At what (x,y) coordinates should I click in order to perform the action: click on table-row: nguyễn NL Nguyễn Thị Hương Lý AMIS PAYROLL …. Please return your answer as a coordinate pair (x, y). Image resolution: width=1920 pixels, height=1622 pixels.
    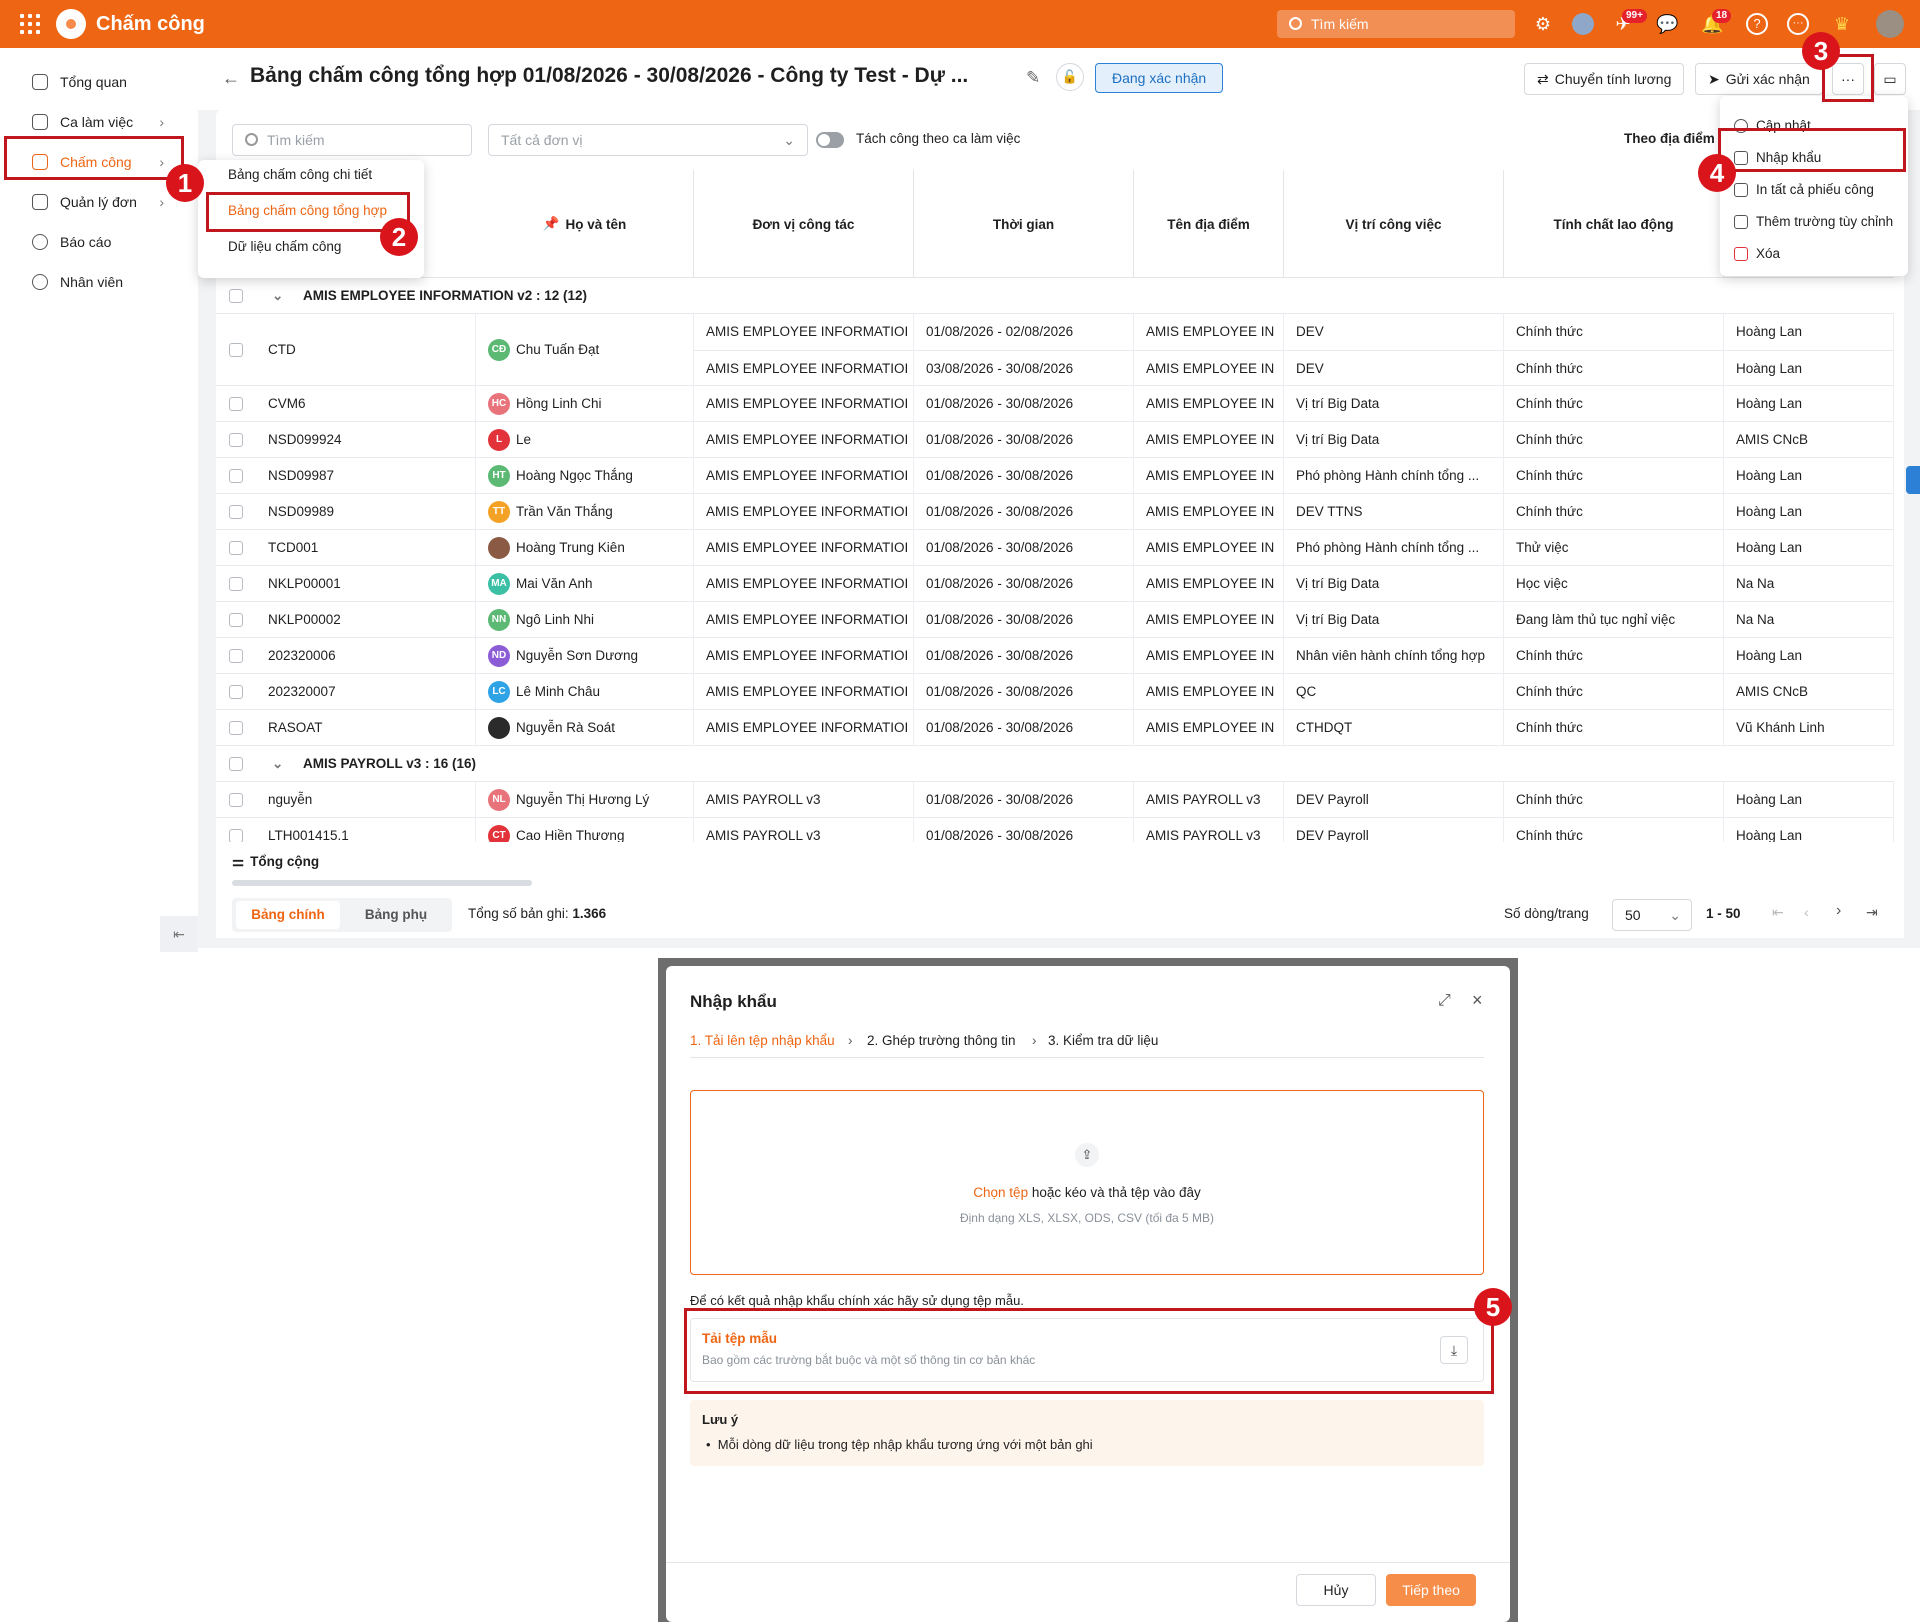
    Looking at the image, I should click on (1055, 800).